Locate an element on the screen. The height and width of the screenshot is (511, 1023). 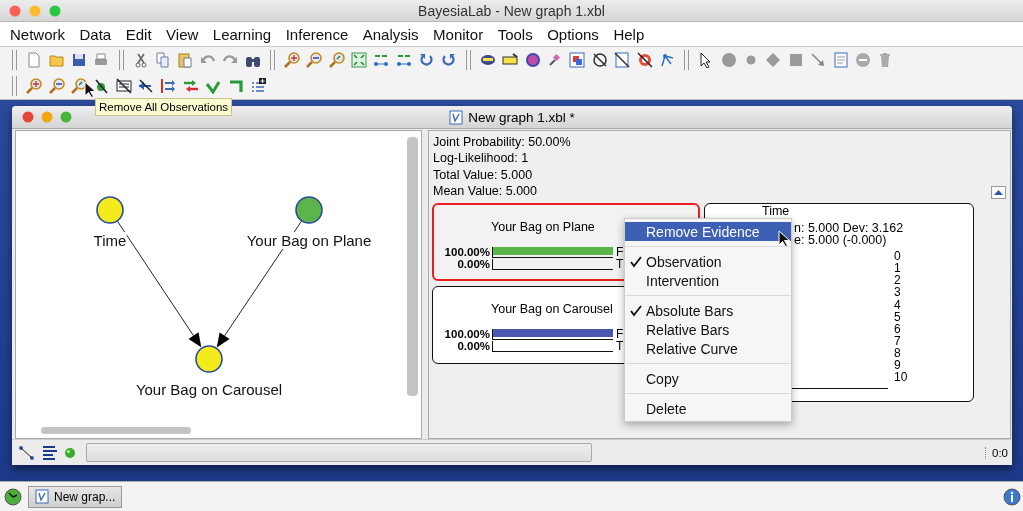
summary-text: Joint Probability: 50.00% is located at coordinates (502, 142).